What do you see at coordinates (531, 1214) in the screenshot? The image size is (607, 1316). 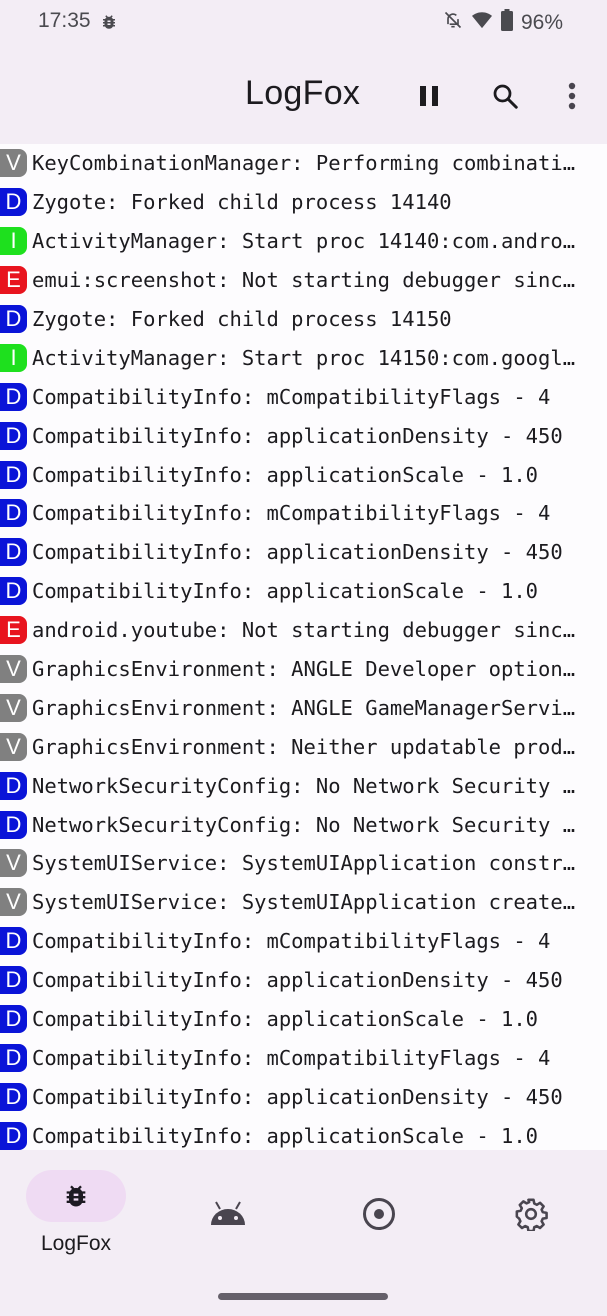 I see `settings-icon` at bounding box center [531, 1214].